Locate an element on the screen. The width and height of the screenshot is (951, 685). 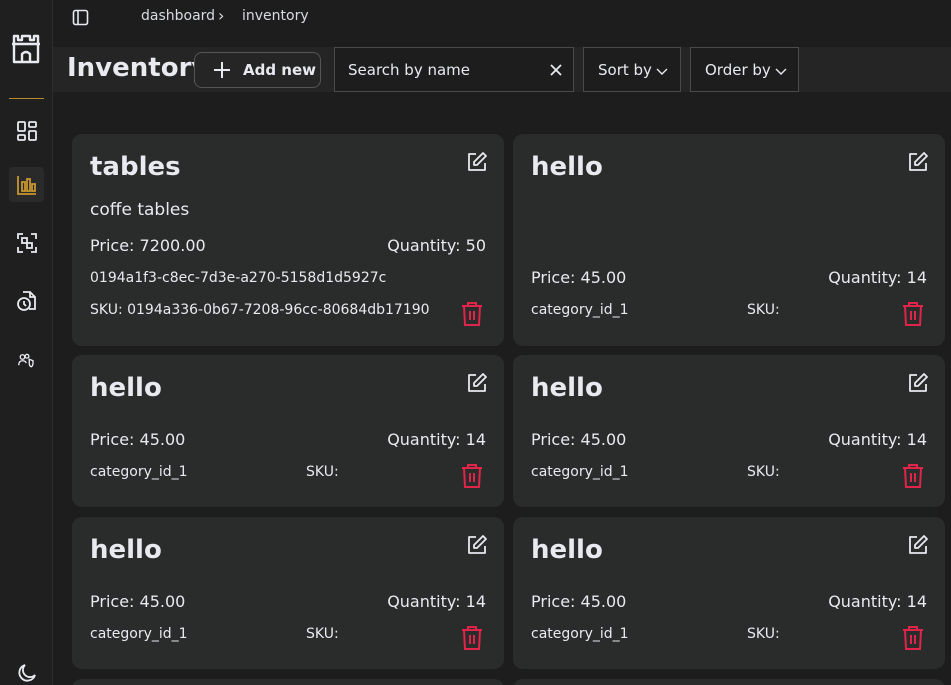
breadcrumb-inventory: inventory is located at coordinates (275, 16).